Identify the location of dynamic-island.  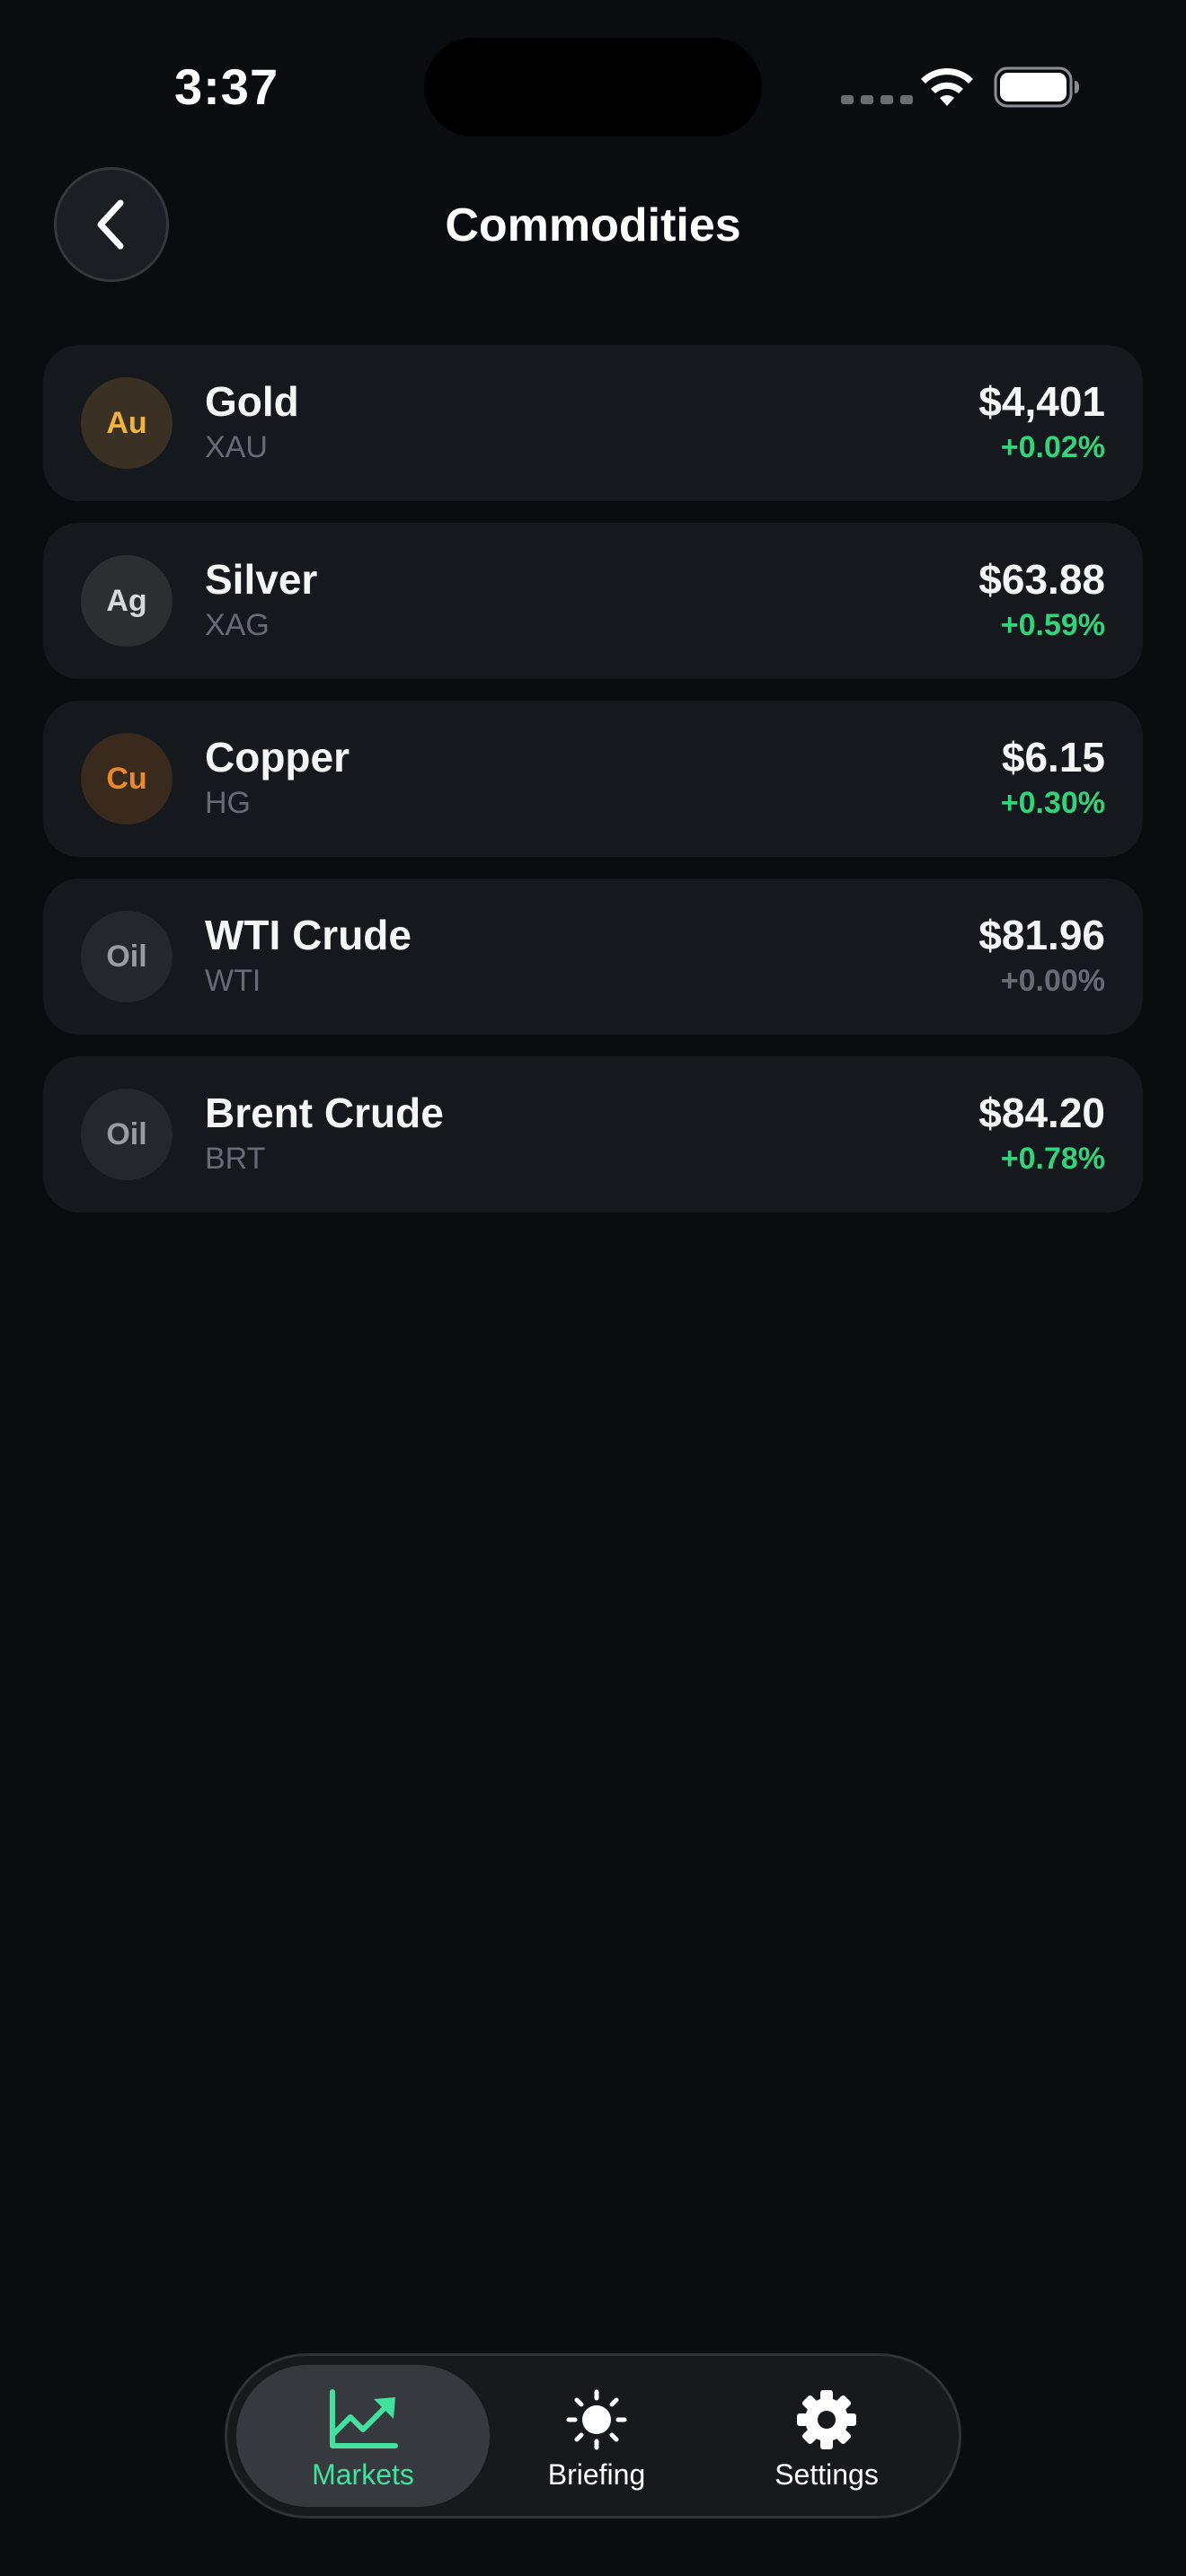
(593, 87).